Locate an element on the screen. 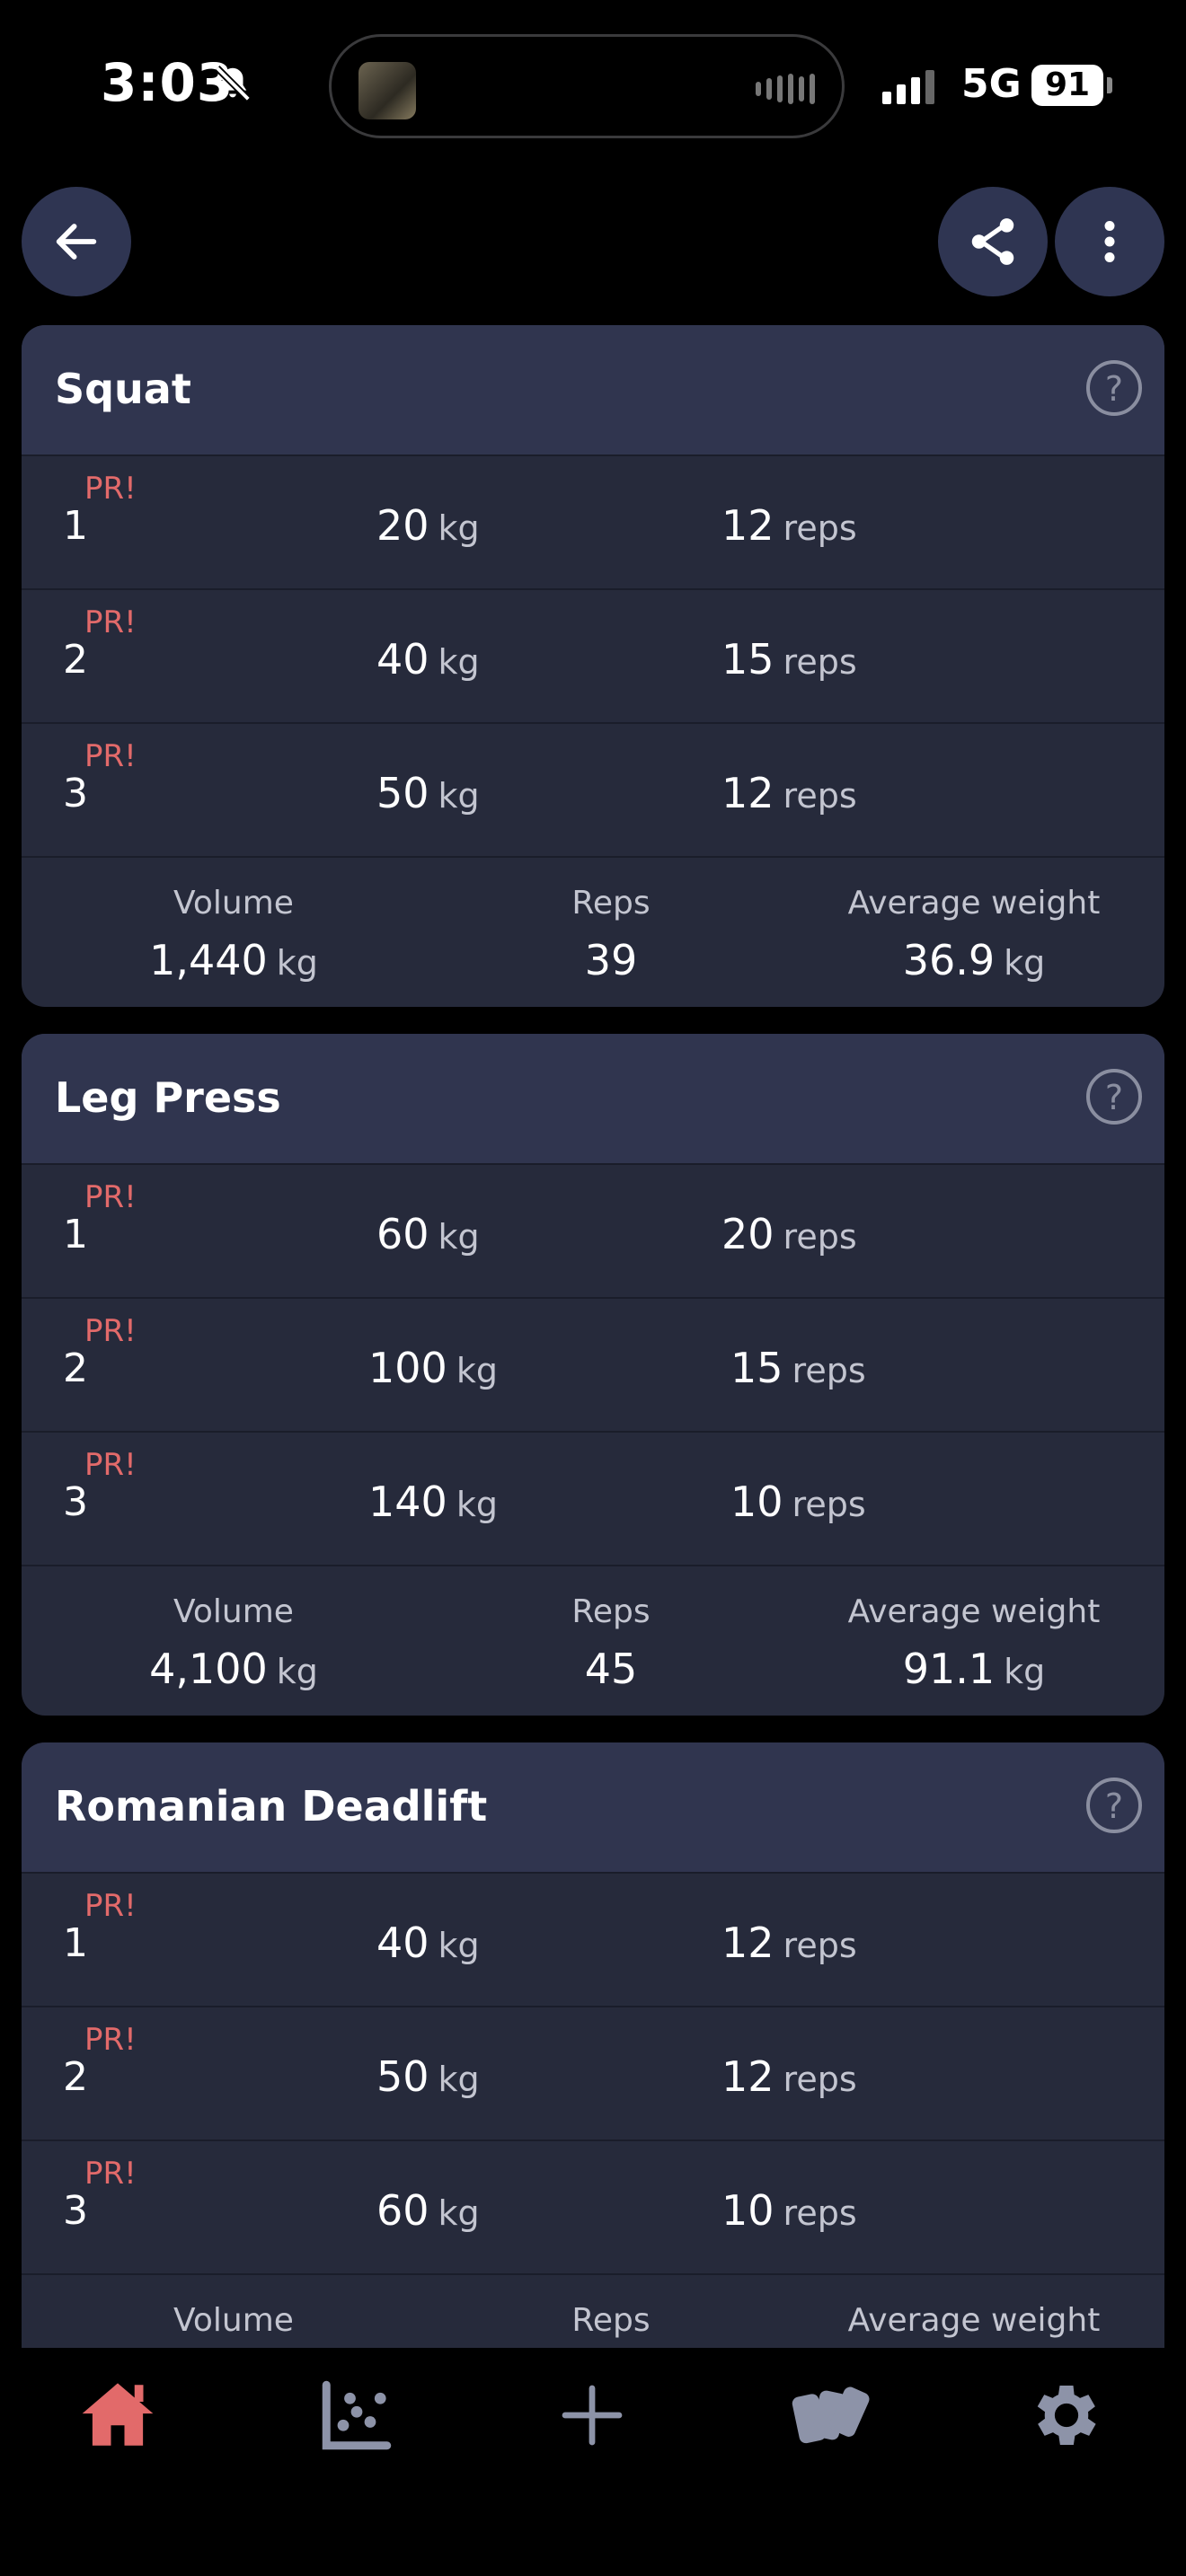 The image size is (1186, 2576). set-weight: 140 kg is located at coordinates (433, 1502).